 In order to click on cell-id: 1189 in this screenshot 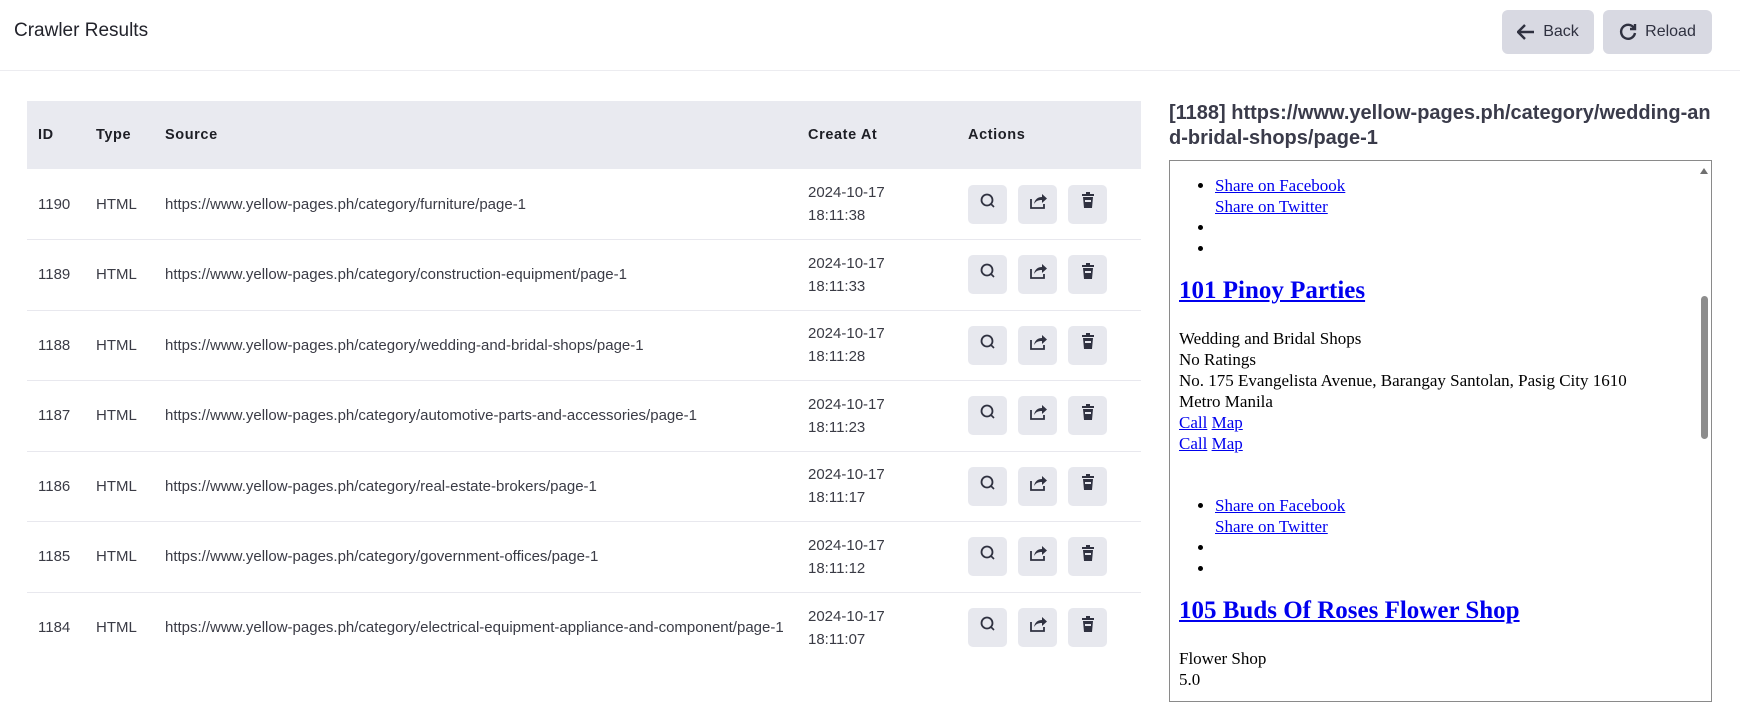, I will do `click(54, 275)`.